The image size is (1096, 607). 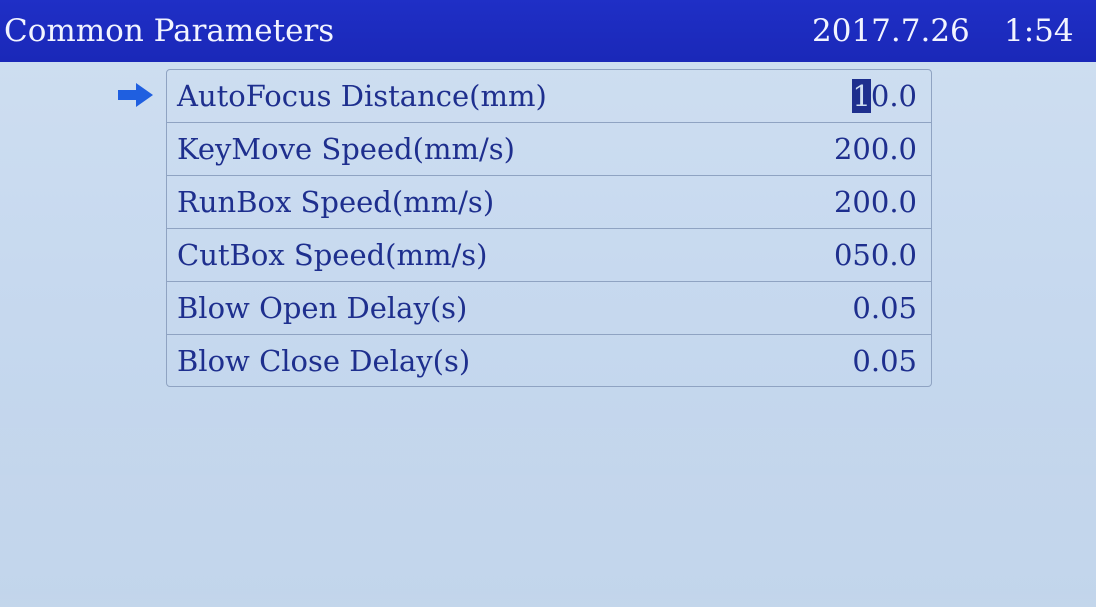 What do you see at coordinates (336, 202) in the screenshot?
I see `param-label: RunBox Speed(mm/s)` at bounding box center [336, 202].